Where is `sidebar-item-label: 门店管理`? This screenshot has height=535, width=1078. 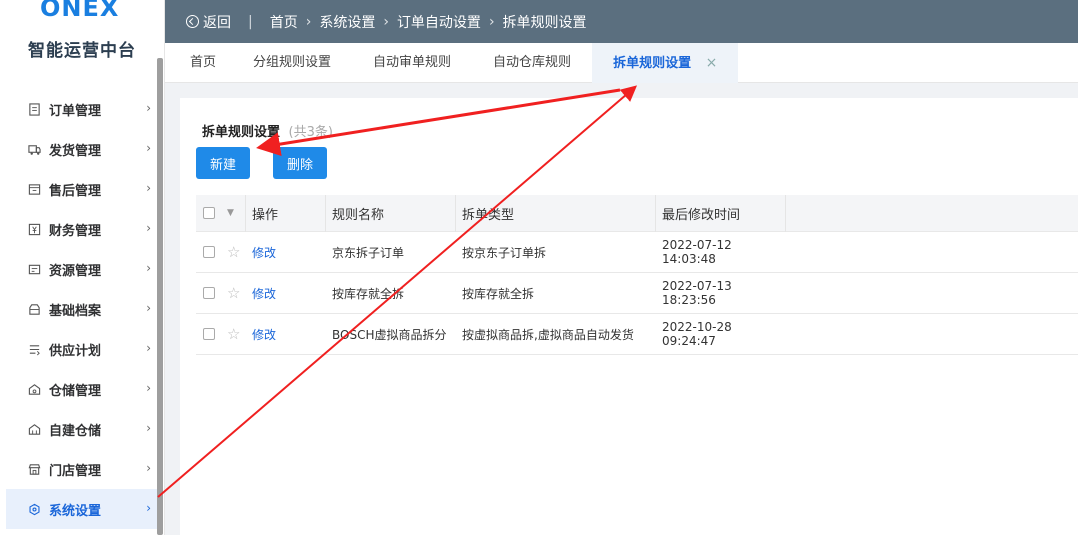 sidebar-item-label: 门店管理 is located at coordinates (75, 471).